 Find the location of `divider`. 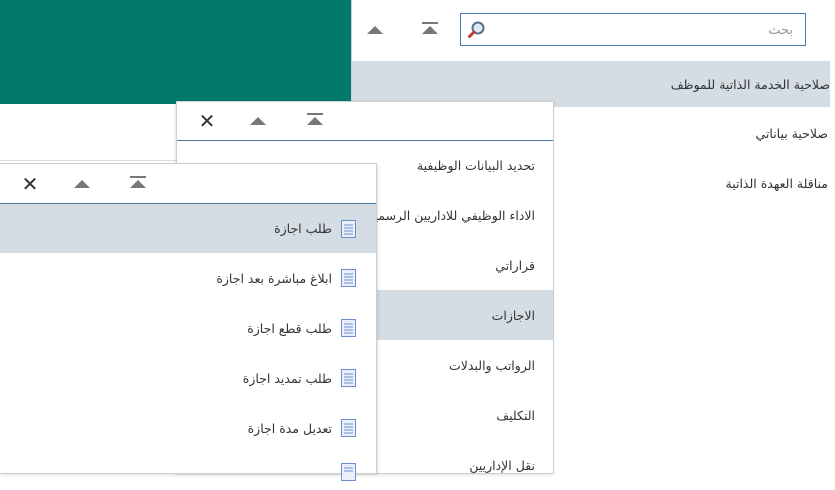

divider is located at coordinates (88, 160).